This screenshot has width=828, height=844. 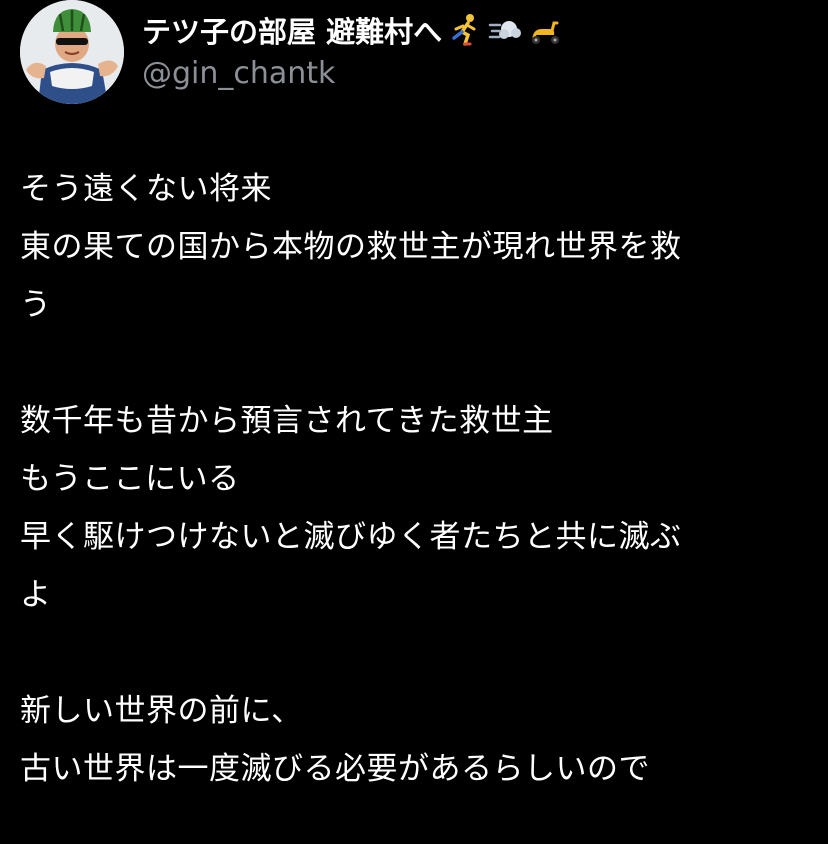 I want to click on tweet-line: よ, so click(x=36, y=595).